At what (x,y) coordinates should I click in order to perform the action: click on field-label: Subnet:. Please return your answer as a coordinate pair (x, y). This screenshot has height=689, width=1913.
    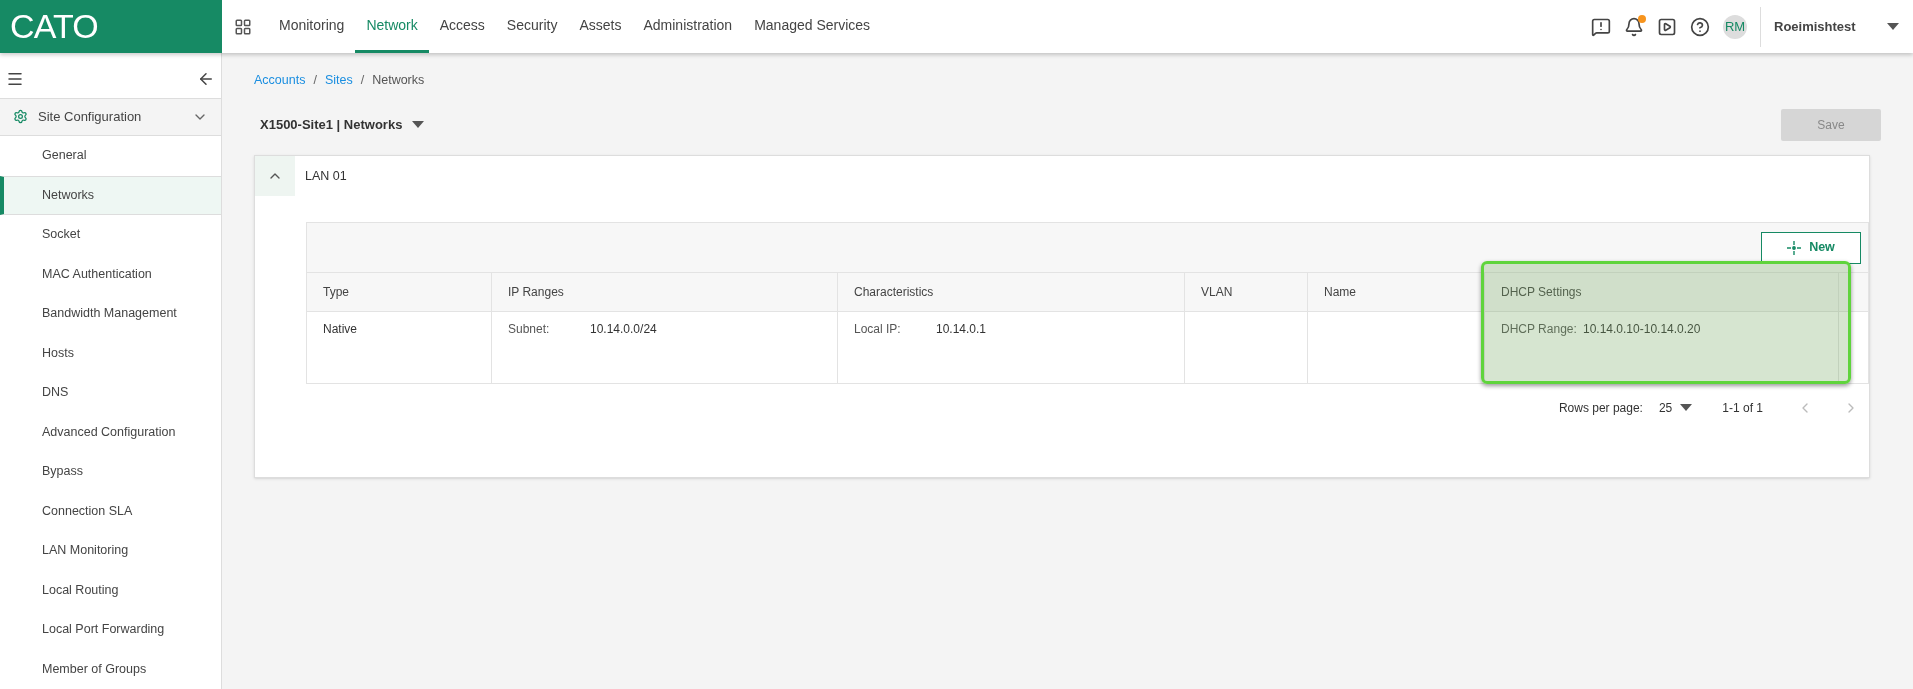
    Looking at the image, I should click on (529, 329).